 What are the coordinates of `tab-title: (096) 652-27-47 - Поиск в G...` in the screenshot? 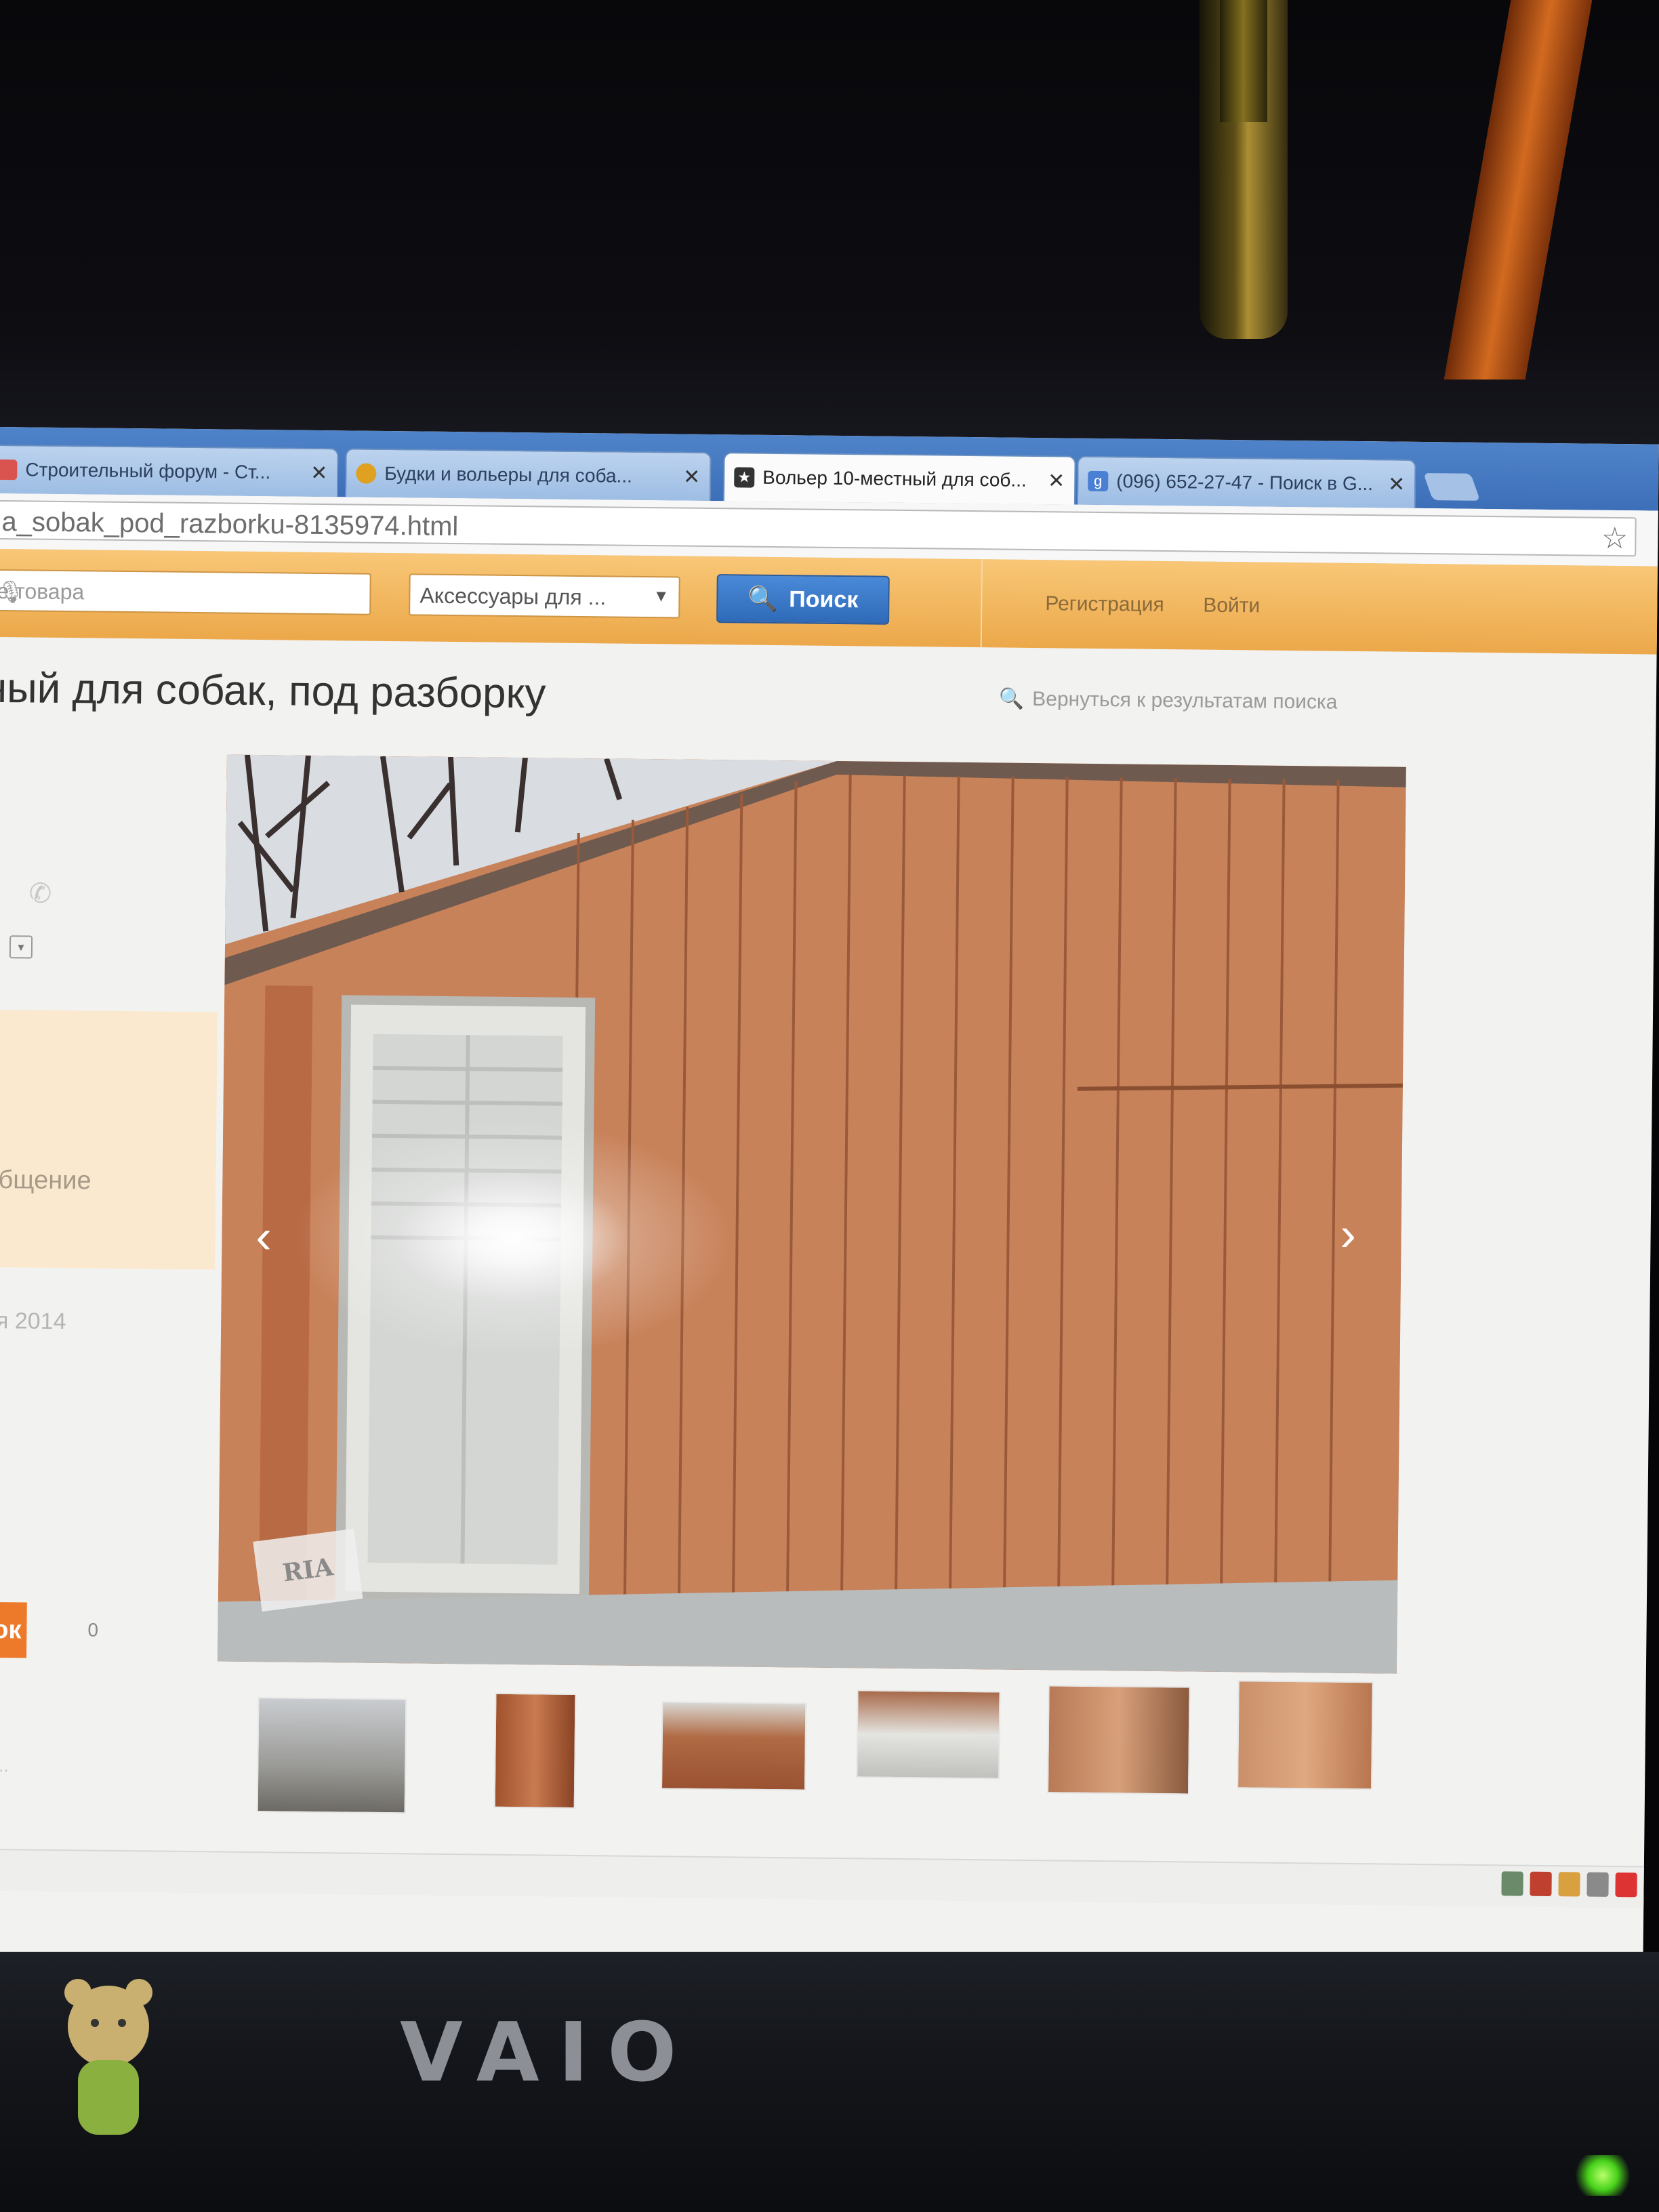 It's located at (1245, 483).